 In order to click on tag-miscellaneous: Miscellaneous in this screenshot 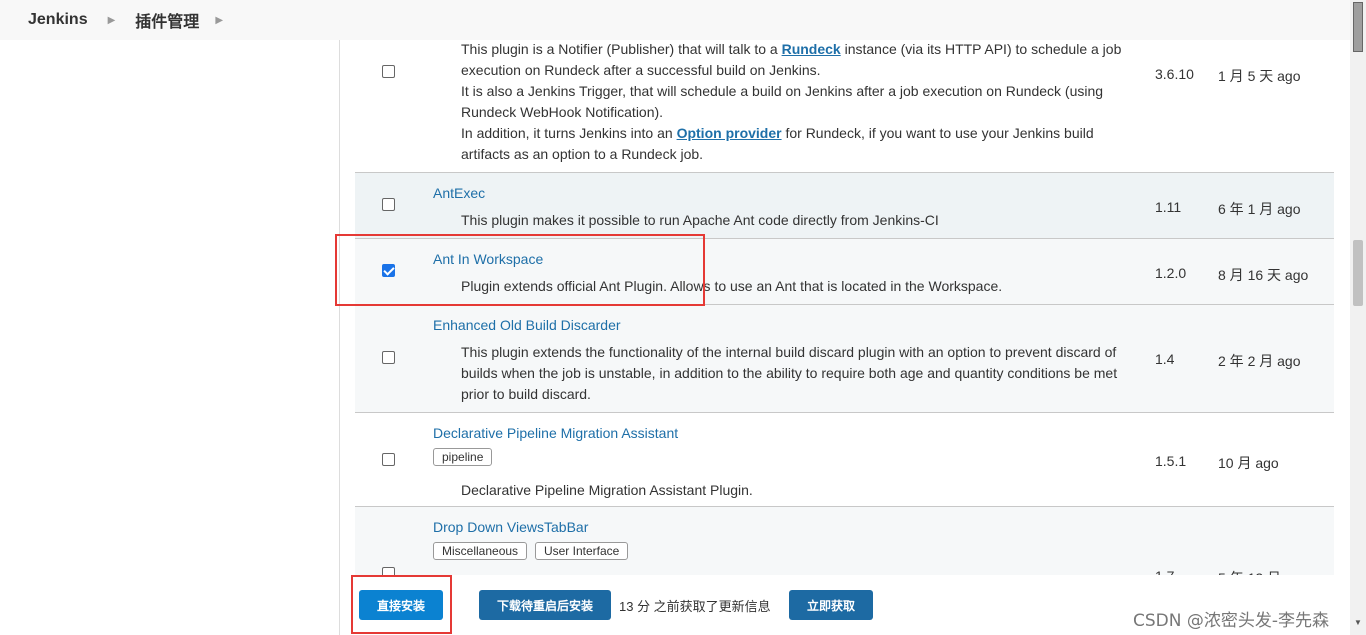, I will do `click(480, 551)`.